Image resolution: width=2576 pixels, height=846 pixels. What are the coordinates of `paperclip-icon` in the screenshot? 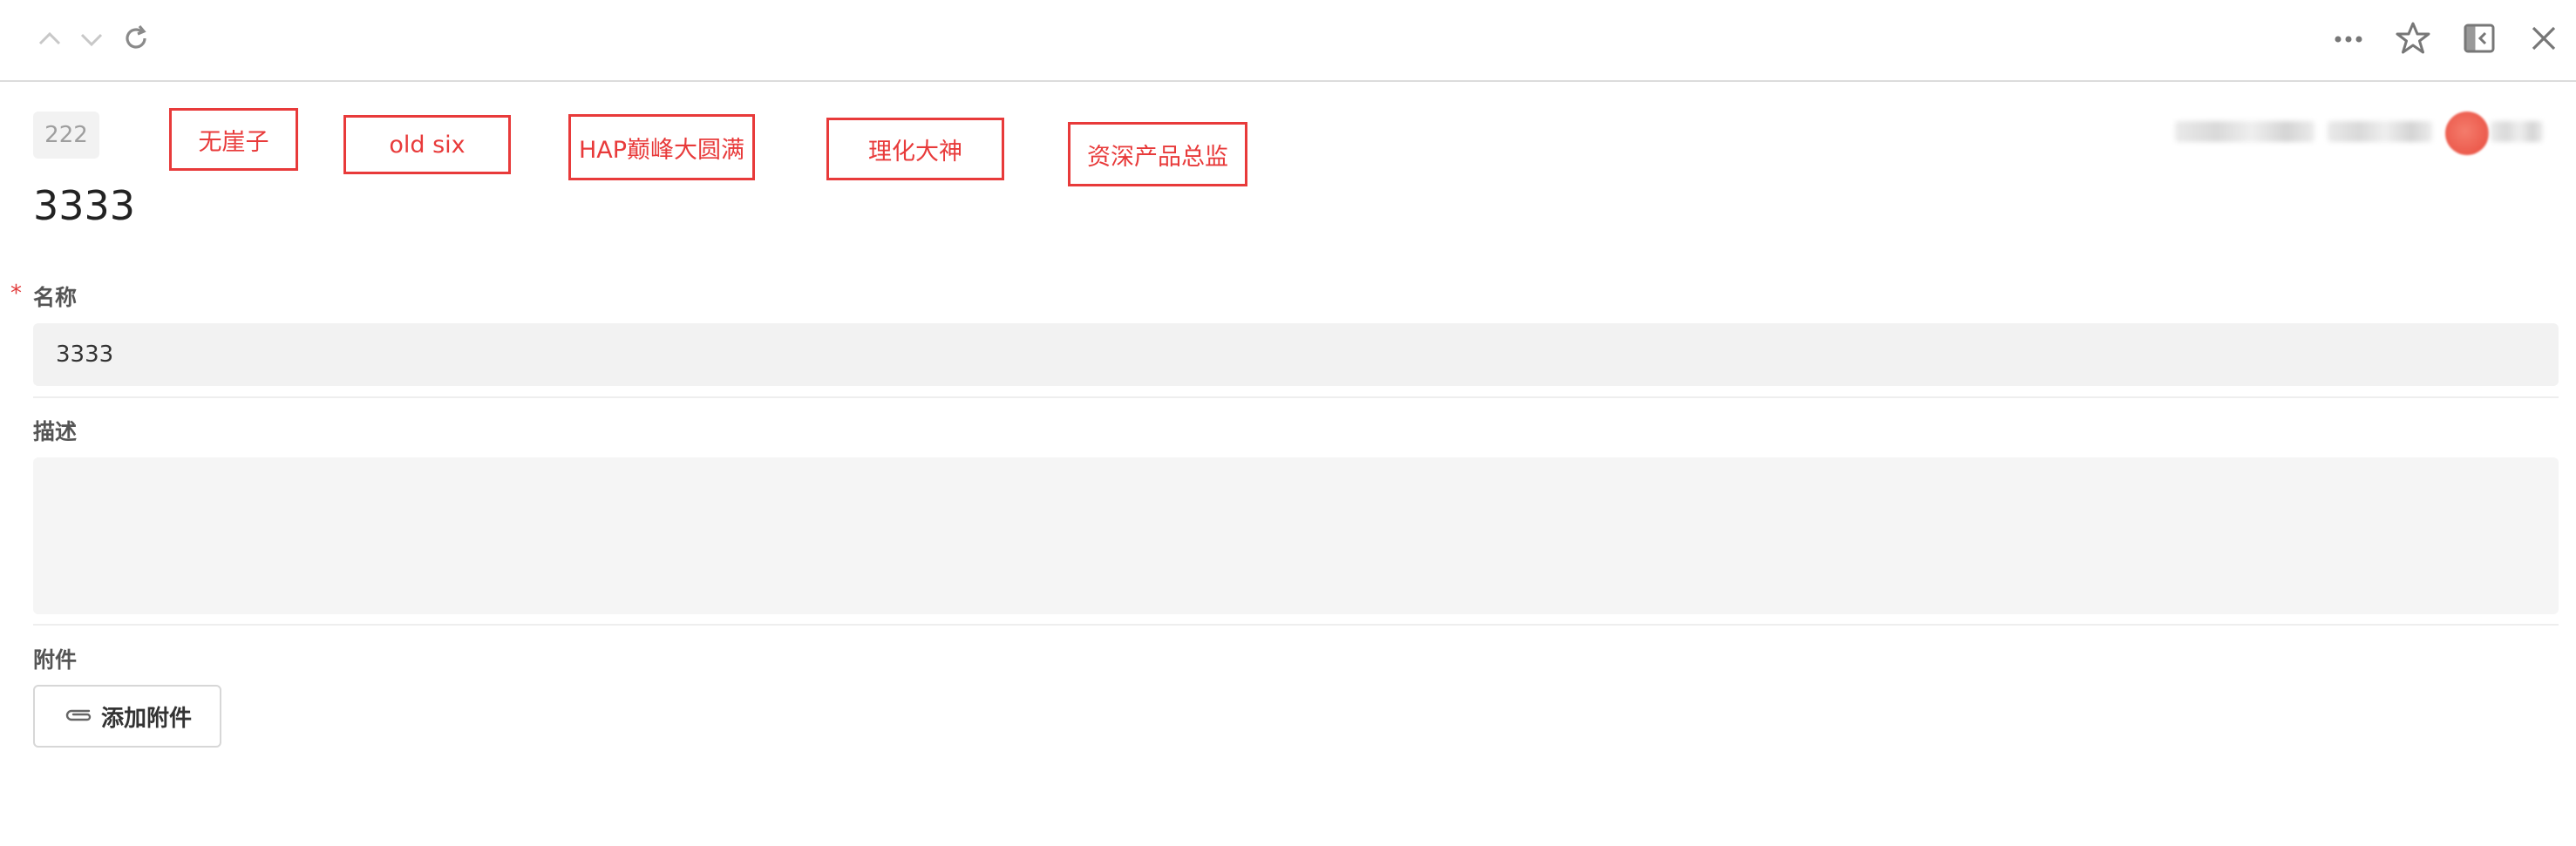 It's located at (82, 716).